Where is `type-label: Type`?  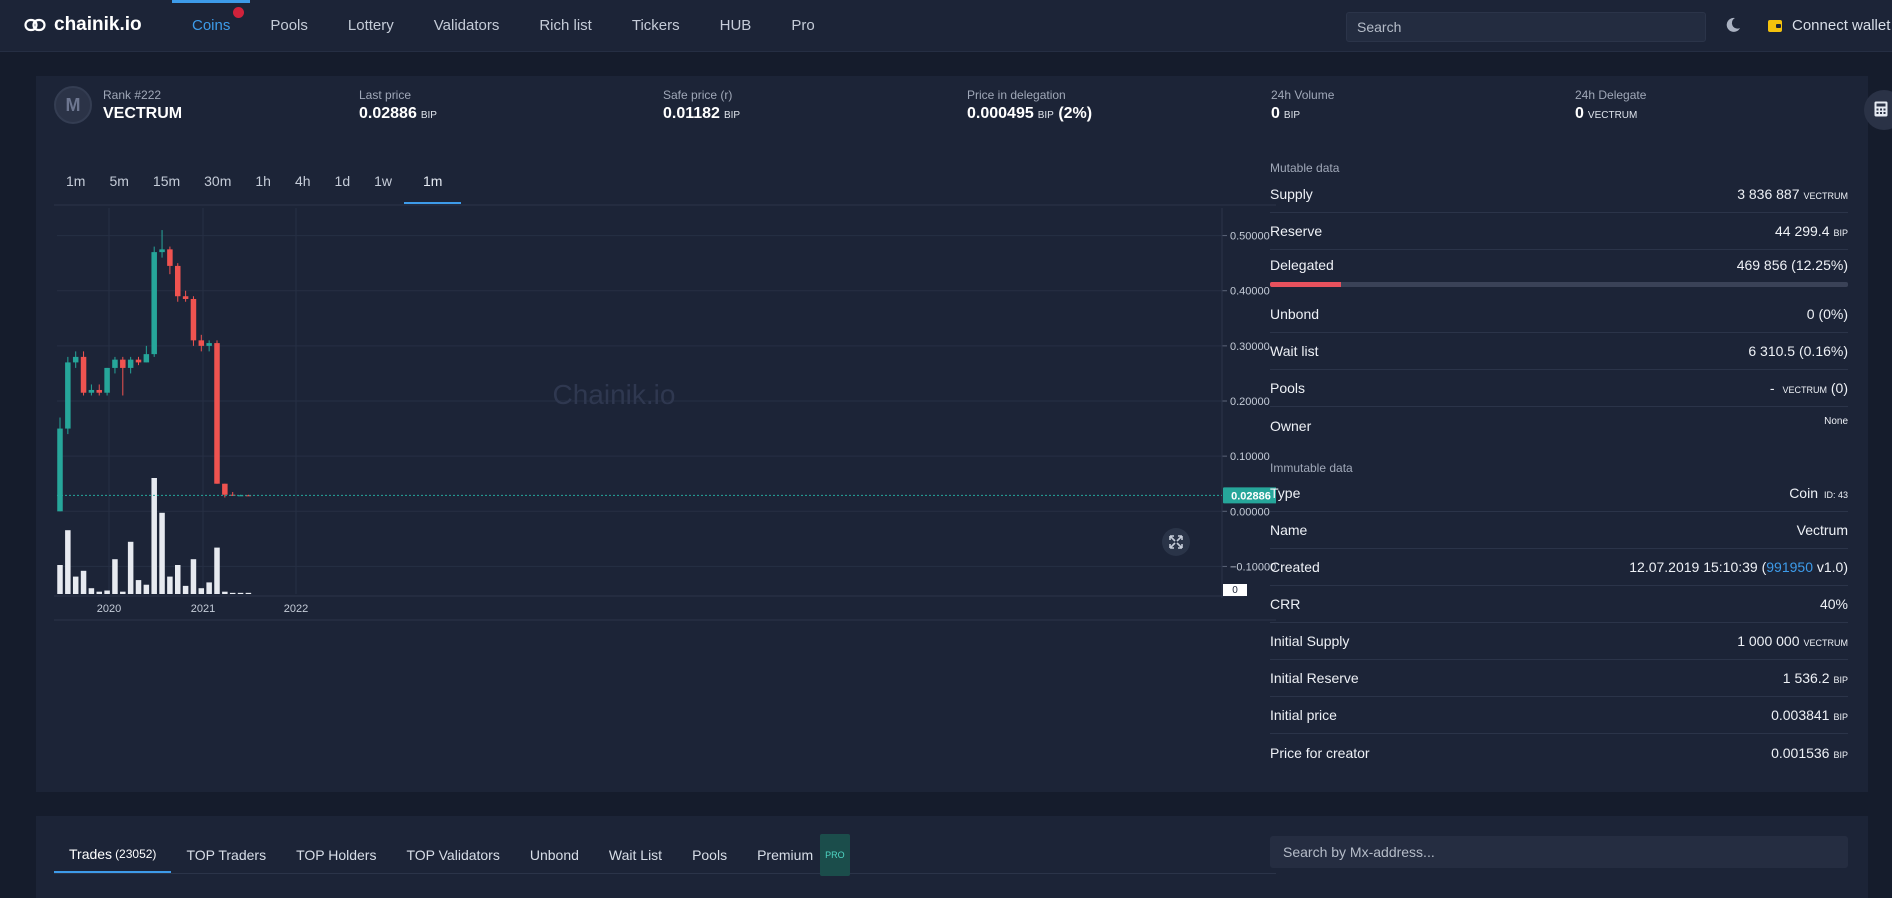 type-label: Type is located at coordinates (1285, 493).